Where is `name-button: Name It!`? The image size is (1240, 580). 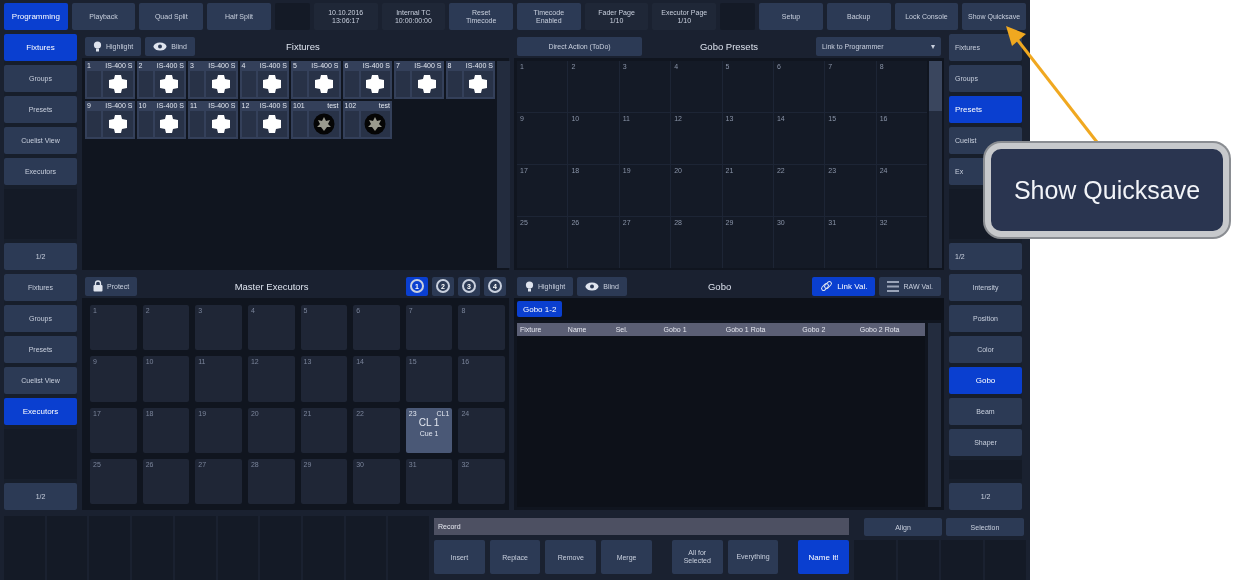 name-button: Name It! is located at coordinates (824, 557).